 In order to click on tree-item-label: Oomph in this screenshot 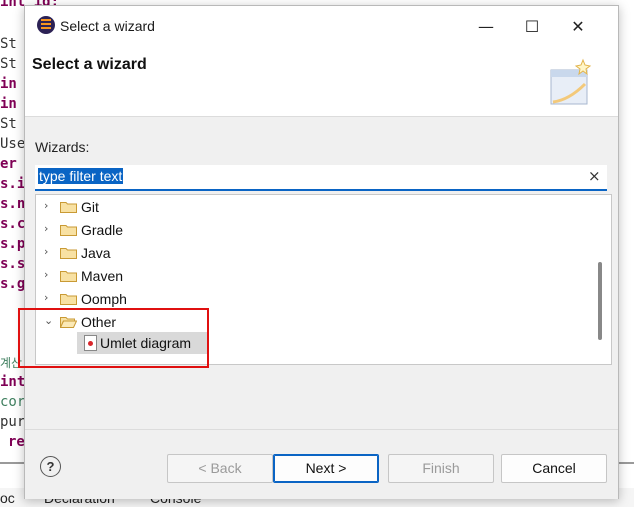, I will do `click(104, 299)`.